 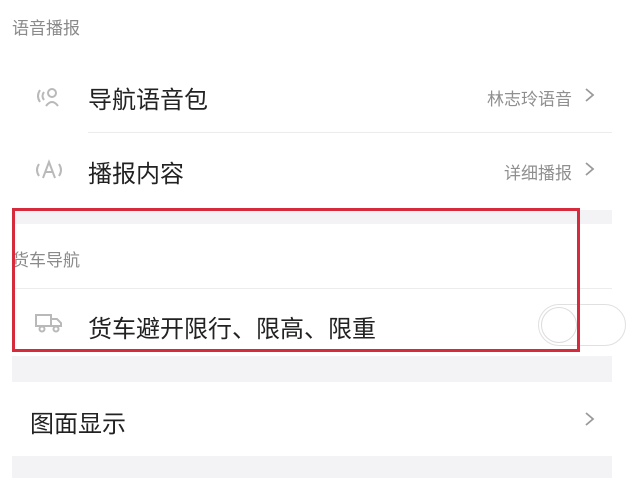 What do you see at coordinates (312, 96) in the screenshot?
I see `row-voice-pack: 导航语音包 林志玲语音` at bounding box center [312, 96].